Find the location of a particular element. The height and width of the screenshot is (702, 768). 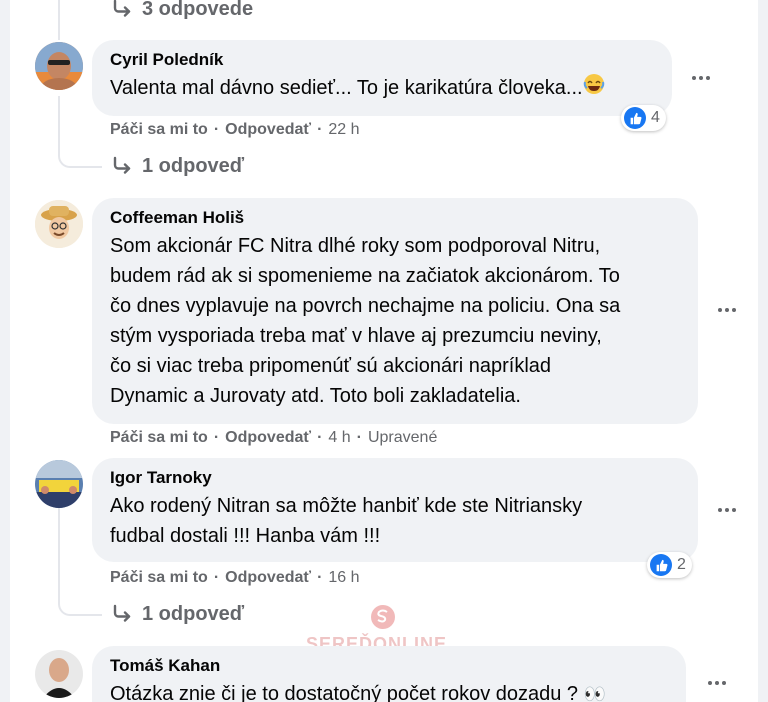

watermark: SEREĎONLINE is located at coordinates (376, 629).